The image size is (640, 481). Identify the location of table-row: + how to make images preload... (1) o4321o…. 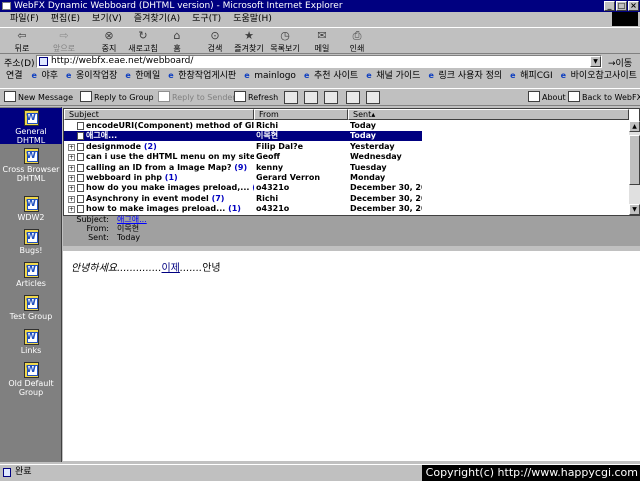
(243, 209).